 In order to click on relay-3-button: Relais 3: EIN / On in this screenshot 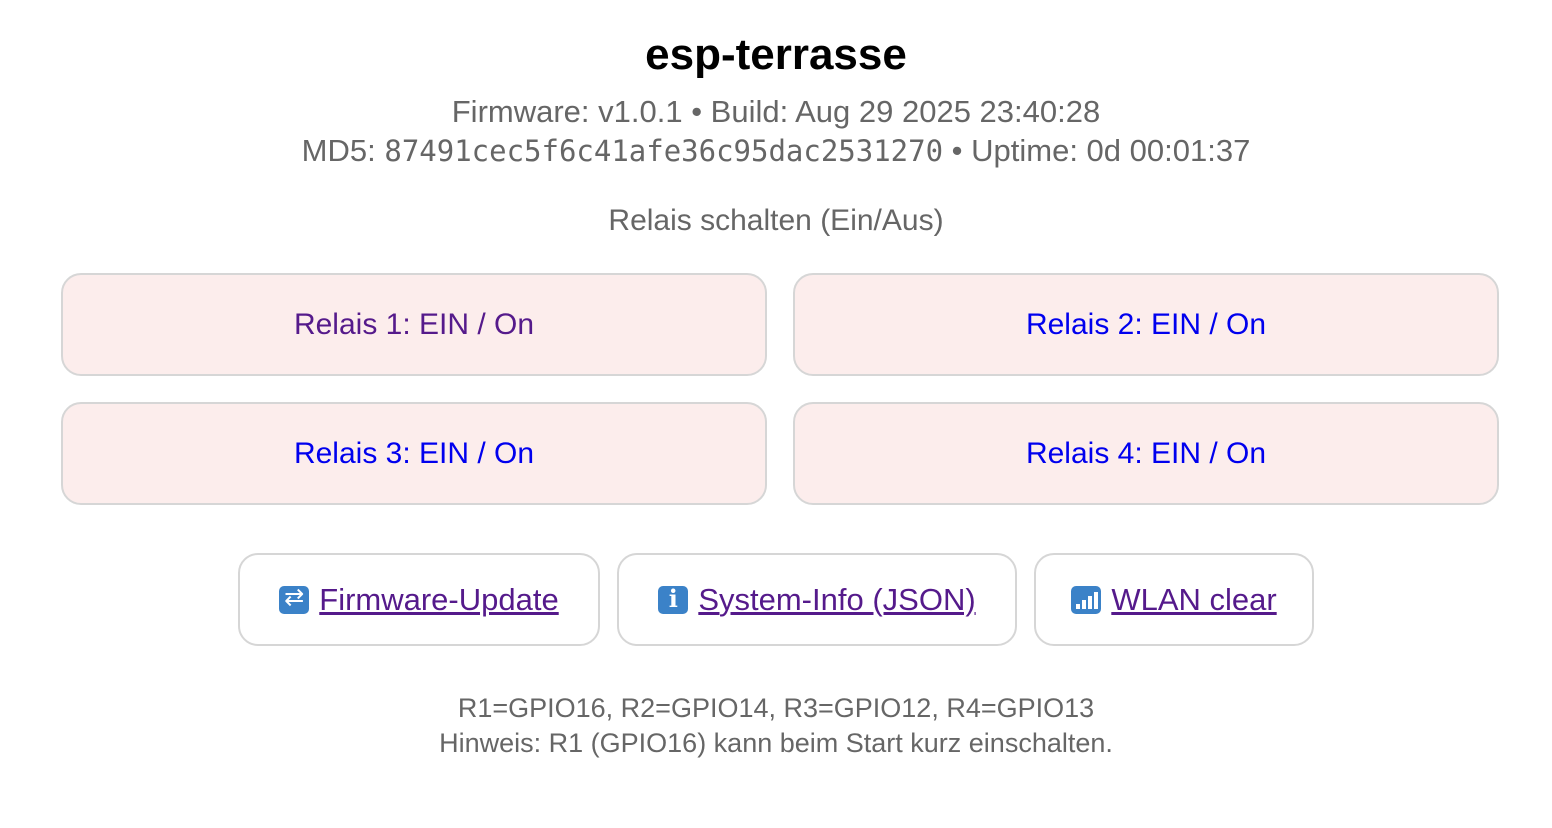, I will do `click(414, 453)`.